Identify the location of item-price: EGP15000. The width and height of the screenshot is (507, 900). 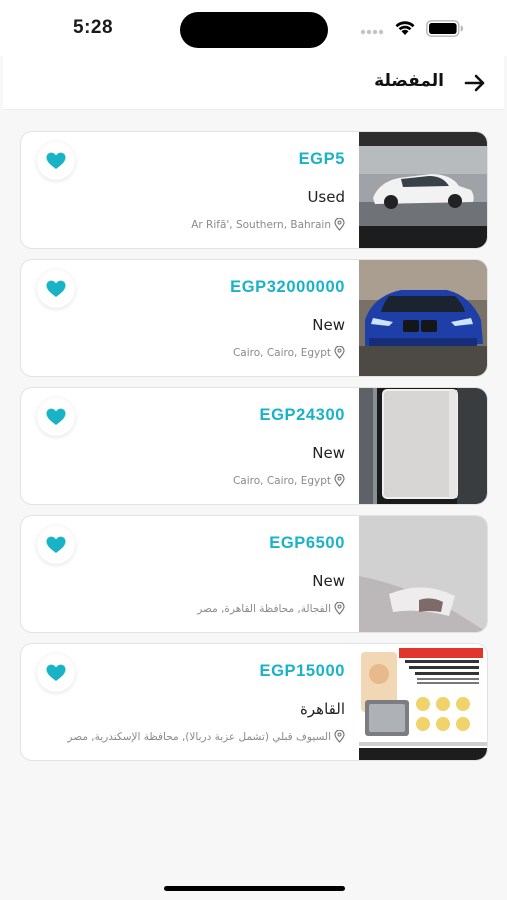
(302, 671).